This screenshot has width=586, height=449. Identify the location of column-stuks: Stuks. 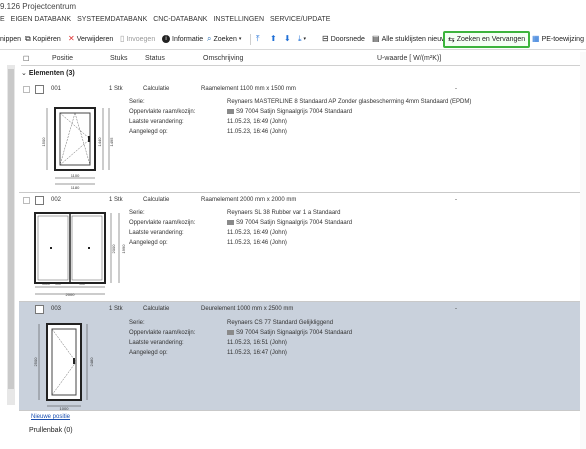
(119, 58).